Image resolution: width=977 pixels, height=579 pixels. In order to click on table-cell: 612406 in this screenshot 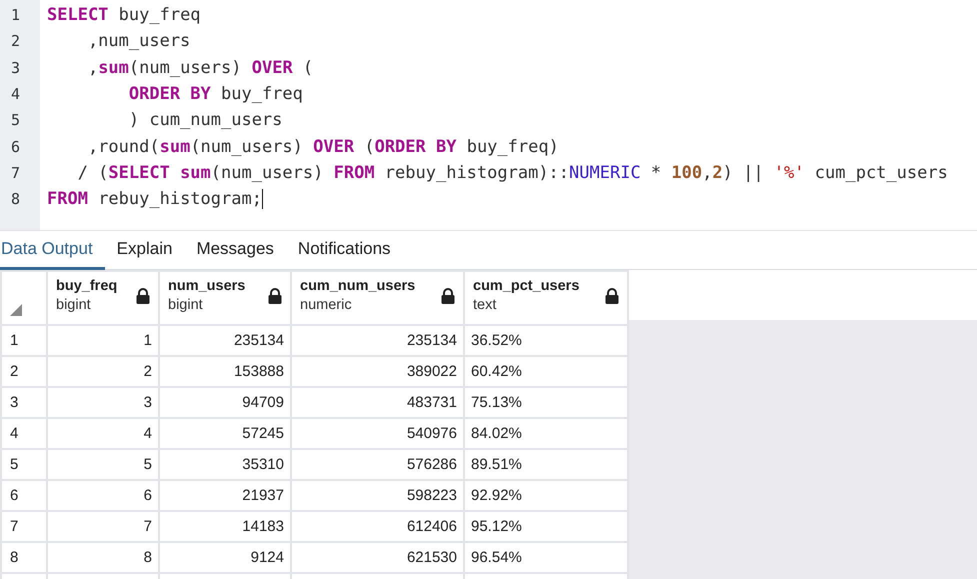, I will do `click(431, 526)`.